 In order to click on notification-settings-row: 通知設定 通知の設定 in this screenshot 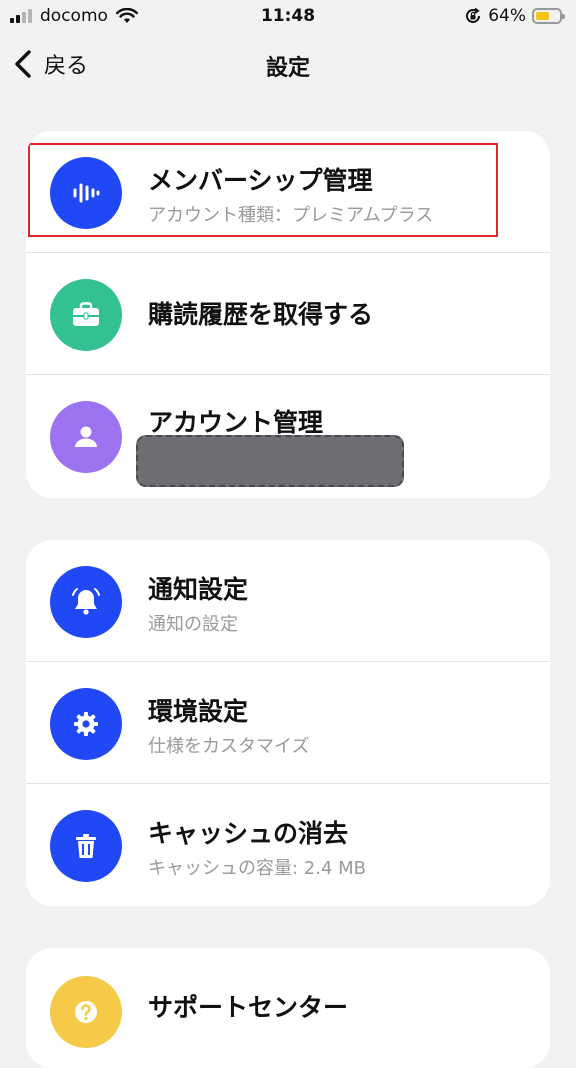, I will do `click(288, 601)`.